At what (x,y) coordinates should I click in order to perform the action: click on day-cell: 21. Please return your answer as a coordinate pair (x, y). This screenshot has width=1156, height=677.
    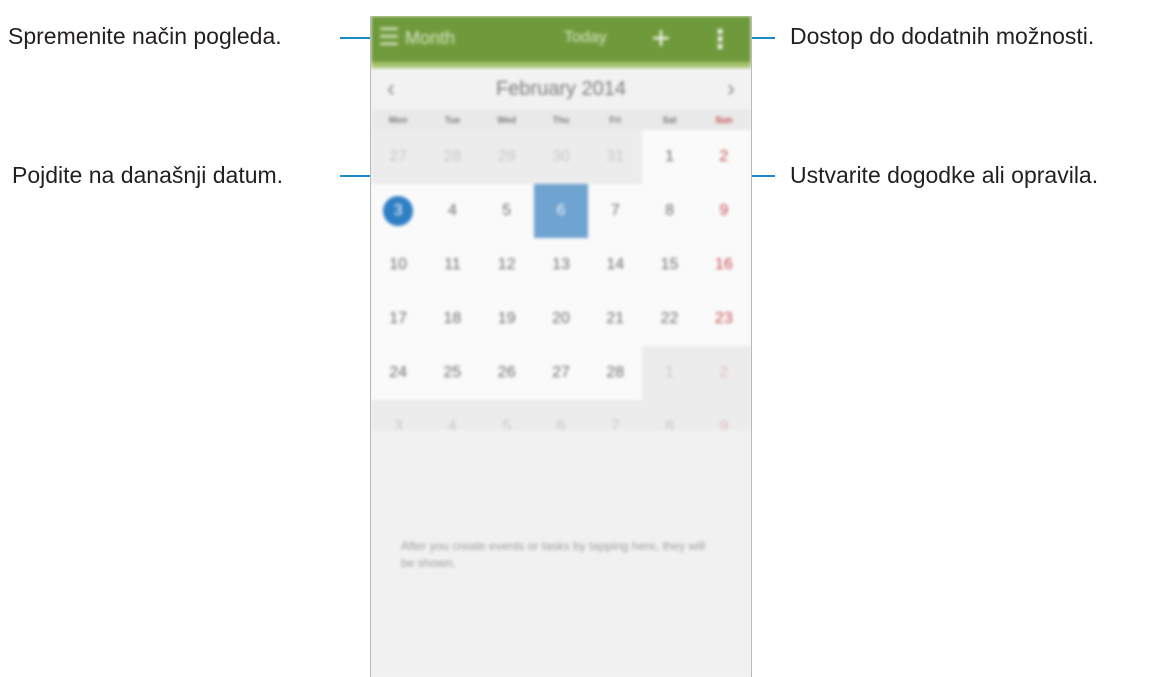
    Looking at the image, I should click on (615, 319).